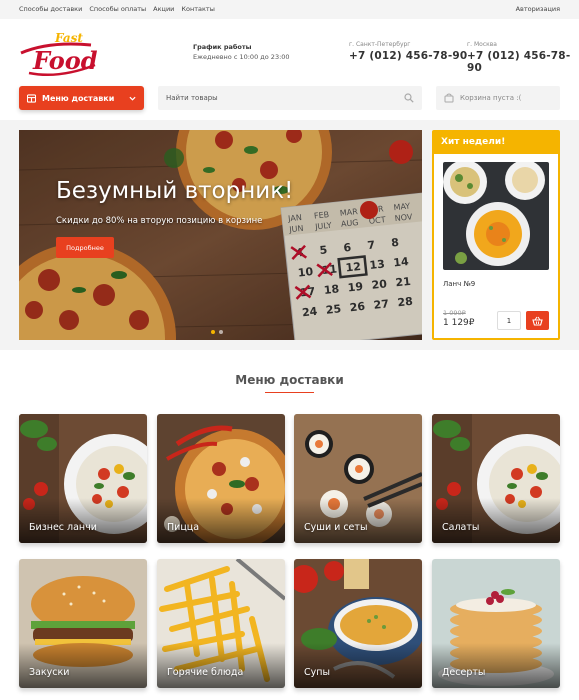  What do you see at coordinates (175, 191) in the screenshot?
I see `promo-title: Безумный вторник!` at bounding box center [175, 191].